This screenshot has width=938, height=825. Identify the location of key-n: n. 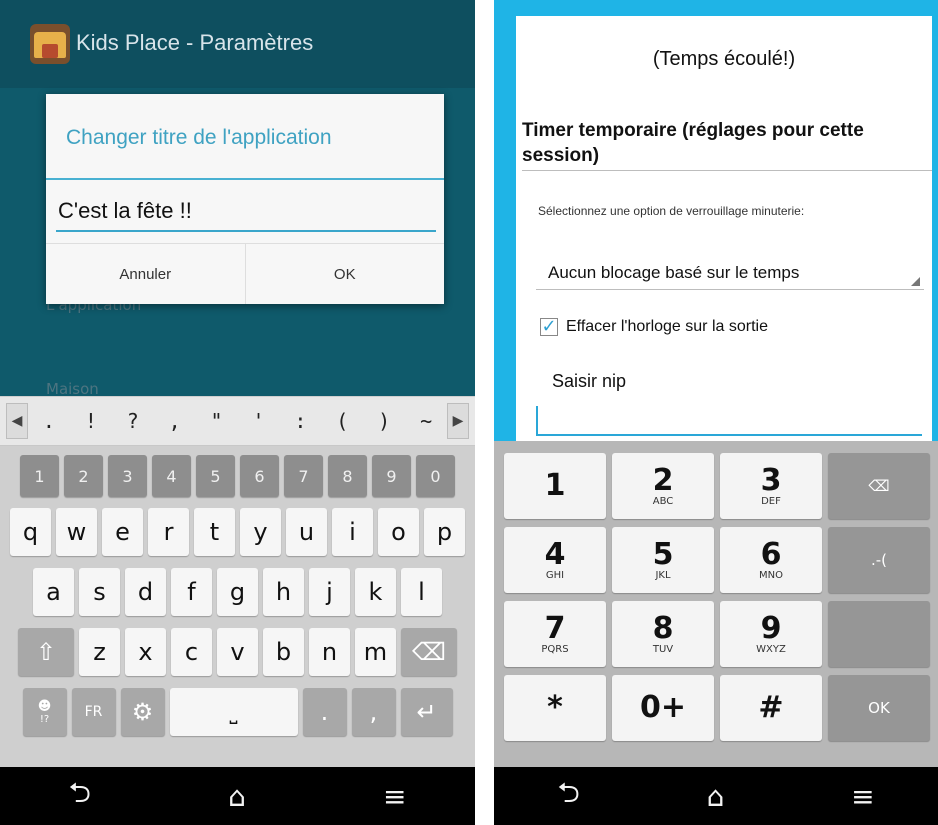
(329, 652).